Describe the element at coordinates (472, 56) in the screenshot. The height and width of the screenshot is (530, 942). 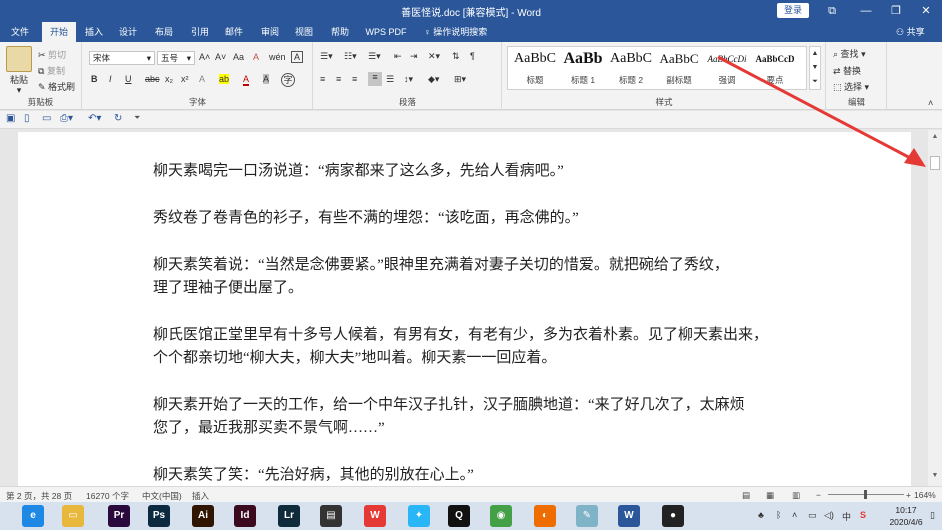
I see `show-marks-icon: ¶` at that location.